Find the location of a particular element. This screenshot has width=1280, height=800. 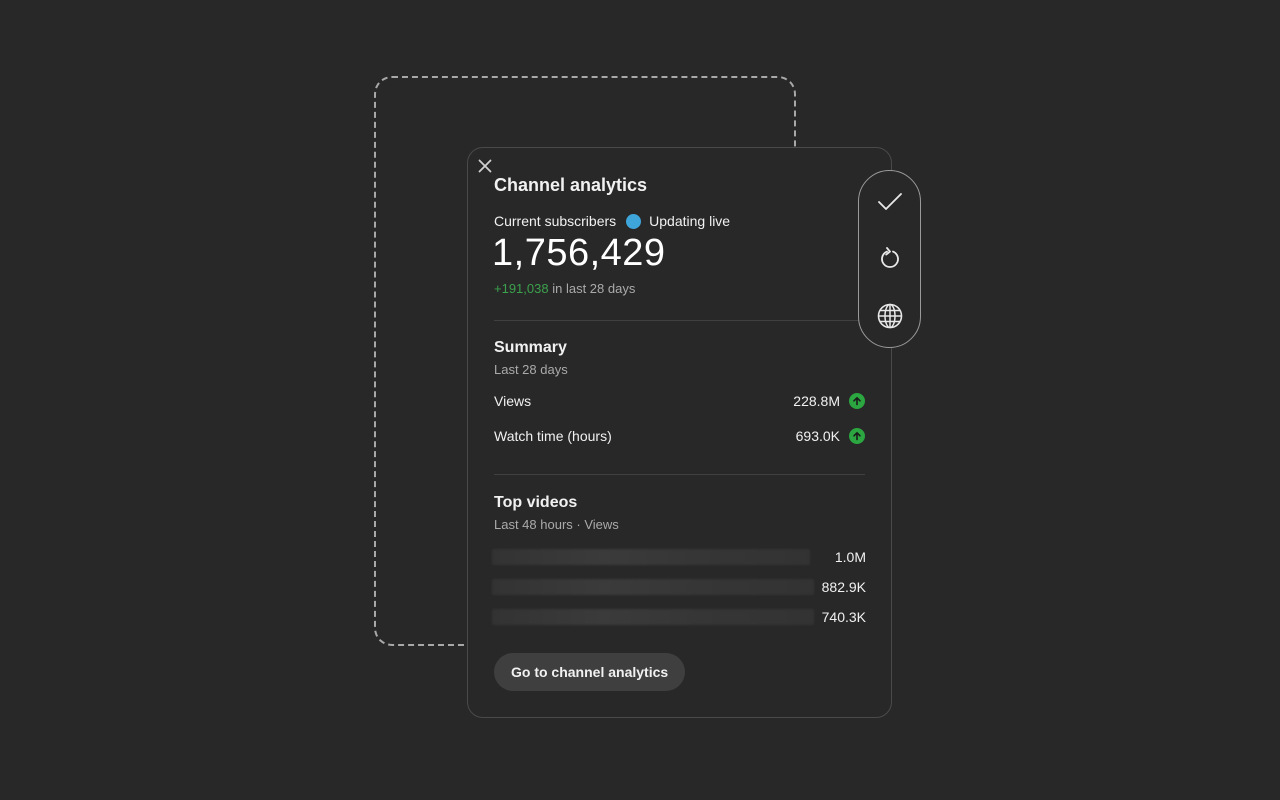

video-row: 882.9K is located at coordinates (679, 587).